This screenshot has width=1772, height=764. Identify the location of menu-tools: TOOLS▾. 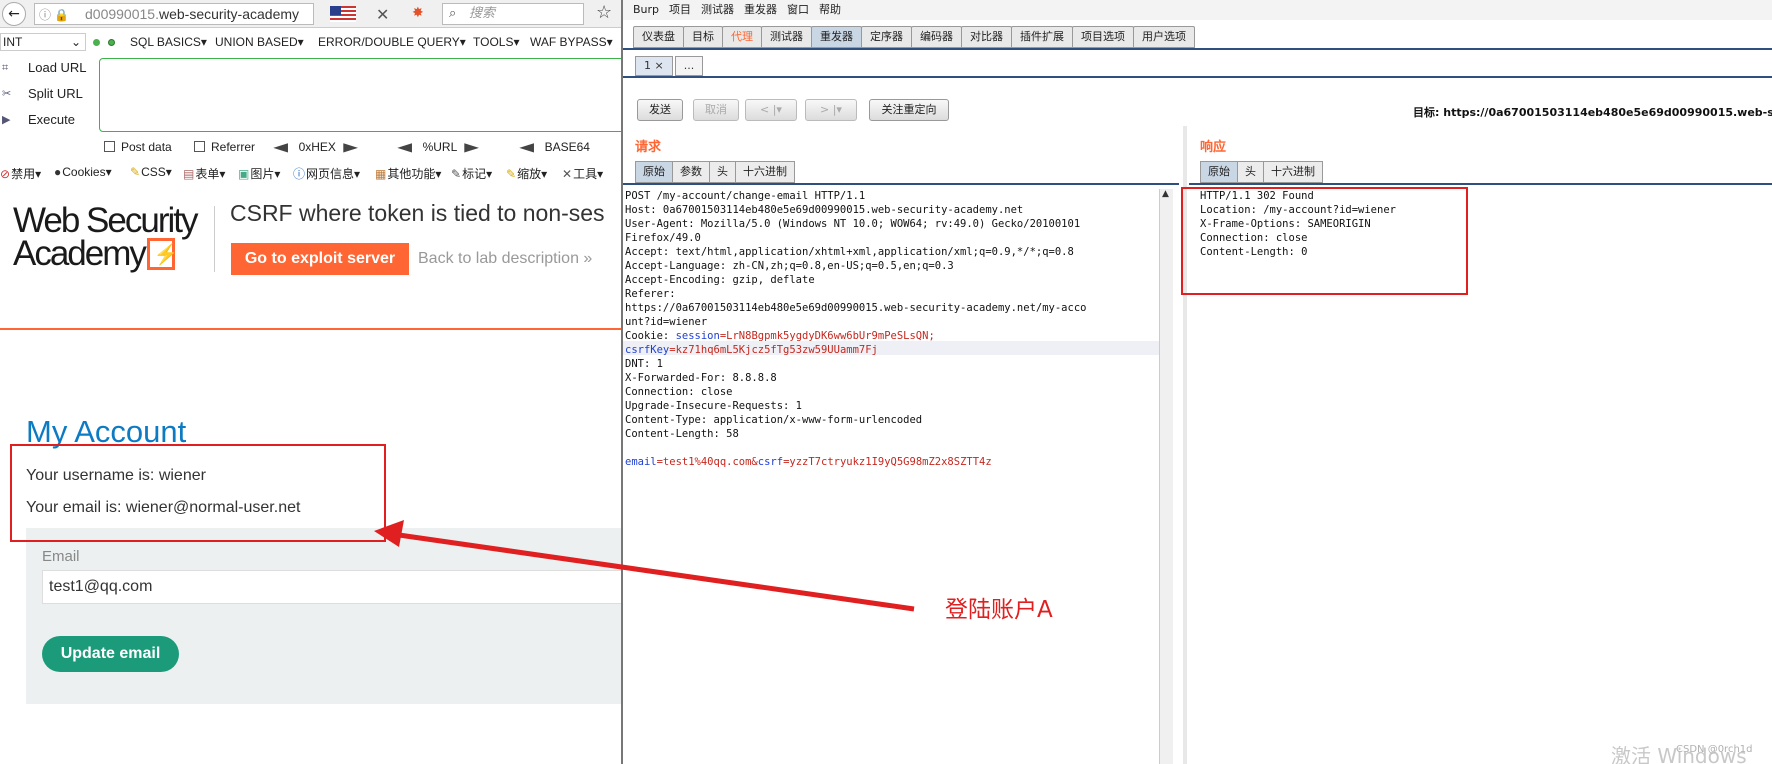
(496, 42).